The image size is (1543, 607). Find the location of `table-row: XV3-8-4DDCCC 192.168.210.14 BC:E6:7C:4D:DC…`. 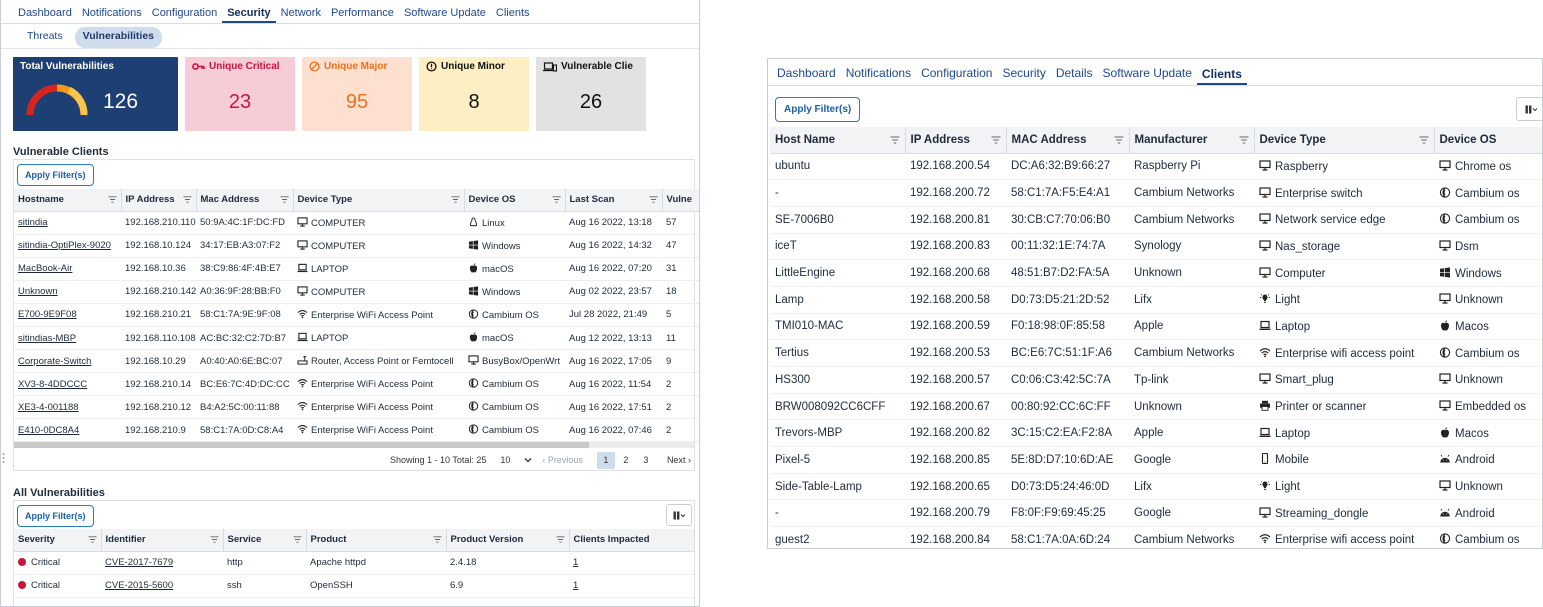

table-row: XV3-8-4DDCCC 192.168.210.14 BC:E6:7C:4D:DC… is located at coordinates (356, 384).